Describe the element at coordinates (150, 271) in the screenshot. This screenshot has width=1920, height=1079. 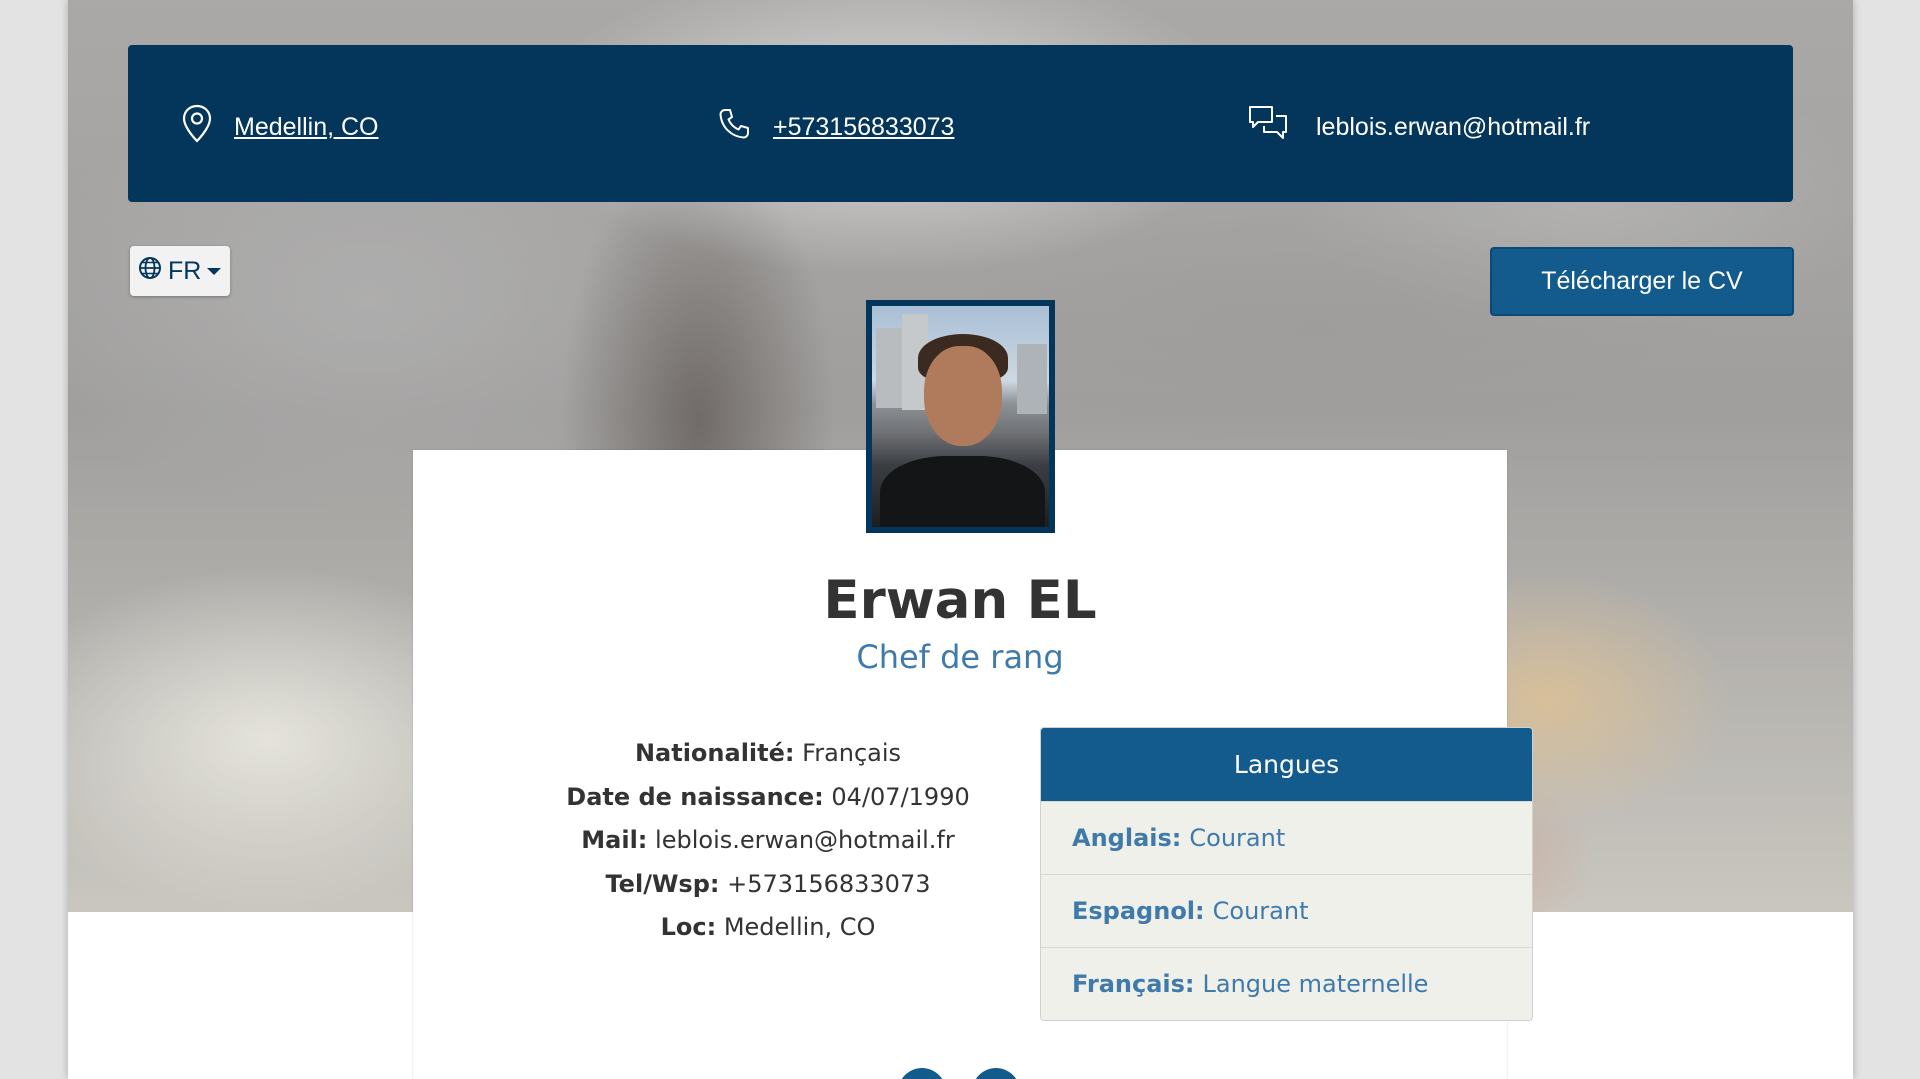
I see `globe-icon` at that location.